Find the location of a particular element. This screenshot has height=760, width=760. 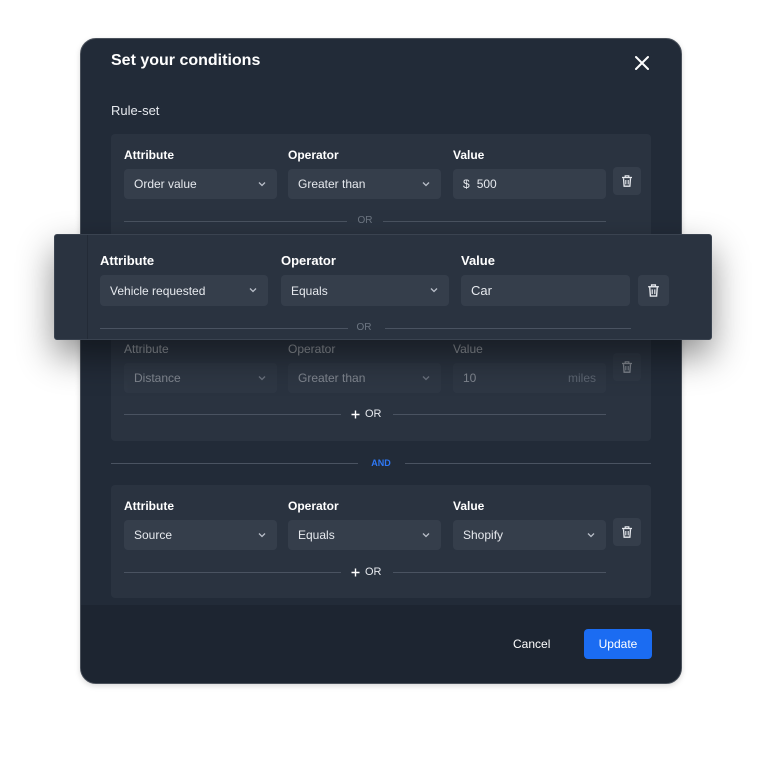

close-icon is located at coordinates (642, 63).